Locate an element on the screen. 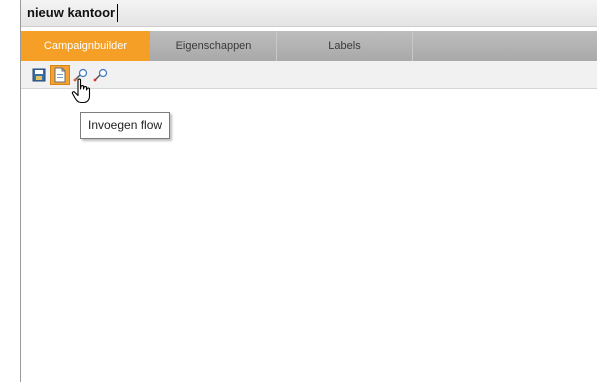  zoom-out-icon is located at coordinates (100, 75).